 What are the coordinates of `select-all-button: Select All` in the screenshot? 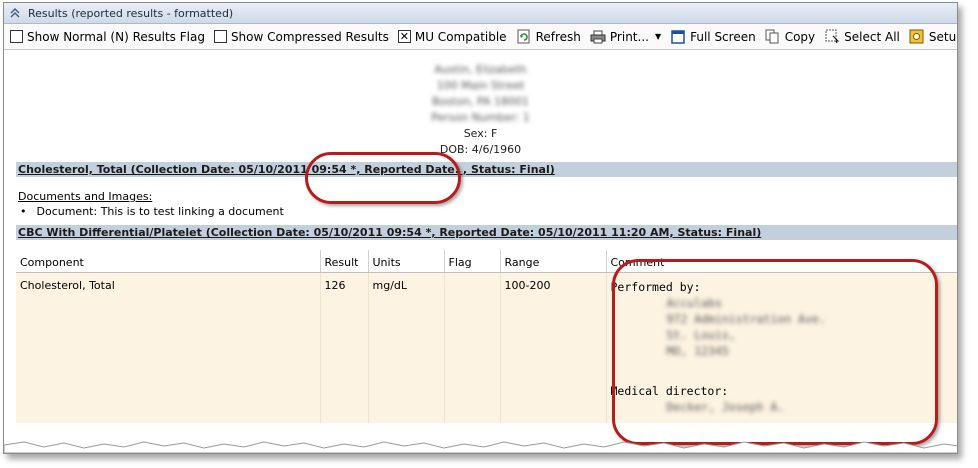 It's located at (862, 37).